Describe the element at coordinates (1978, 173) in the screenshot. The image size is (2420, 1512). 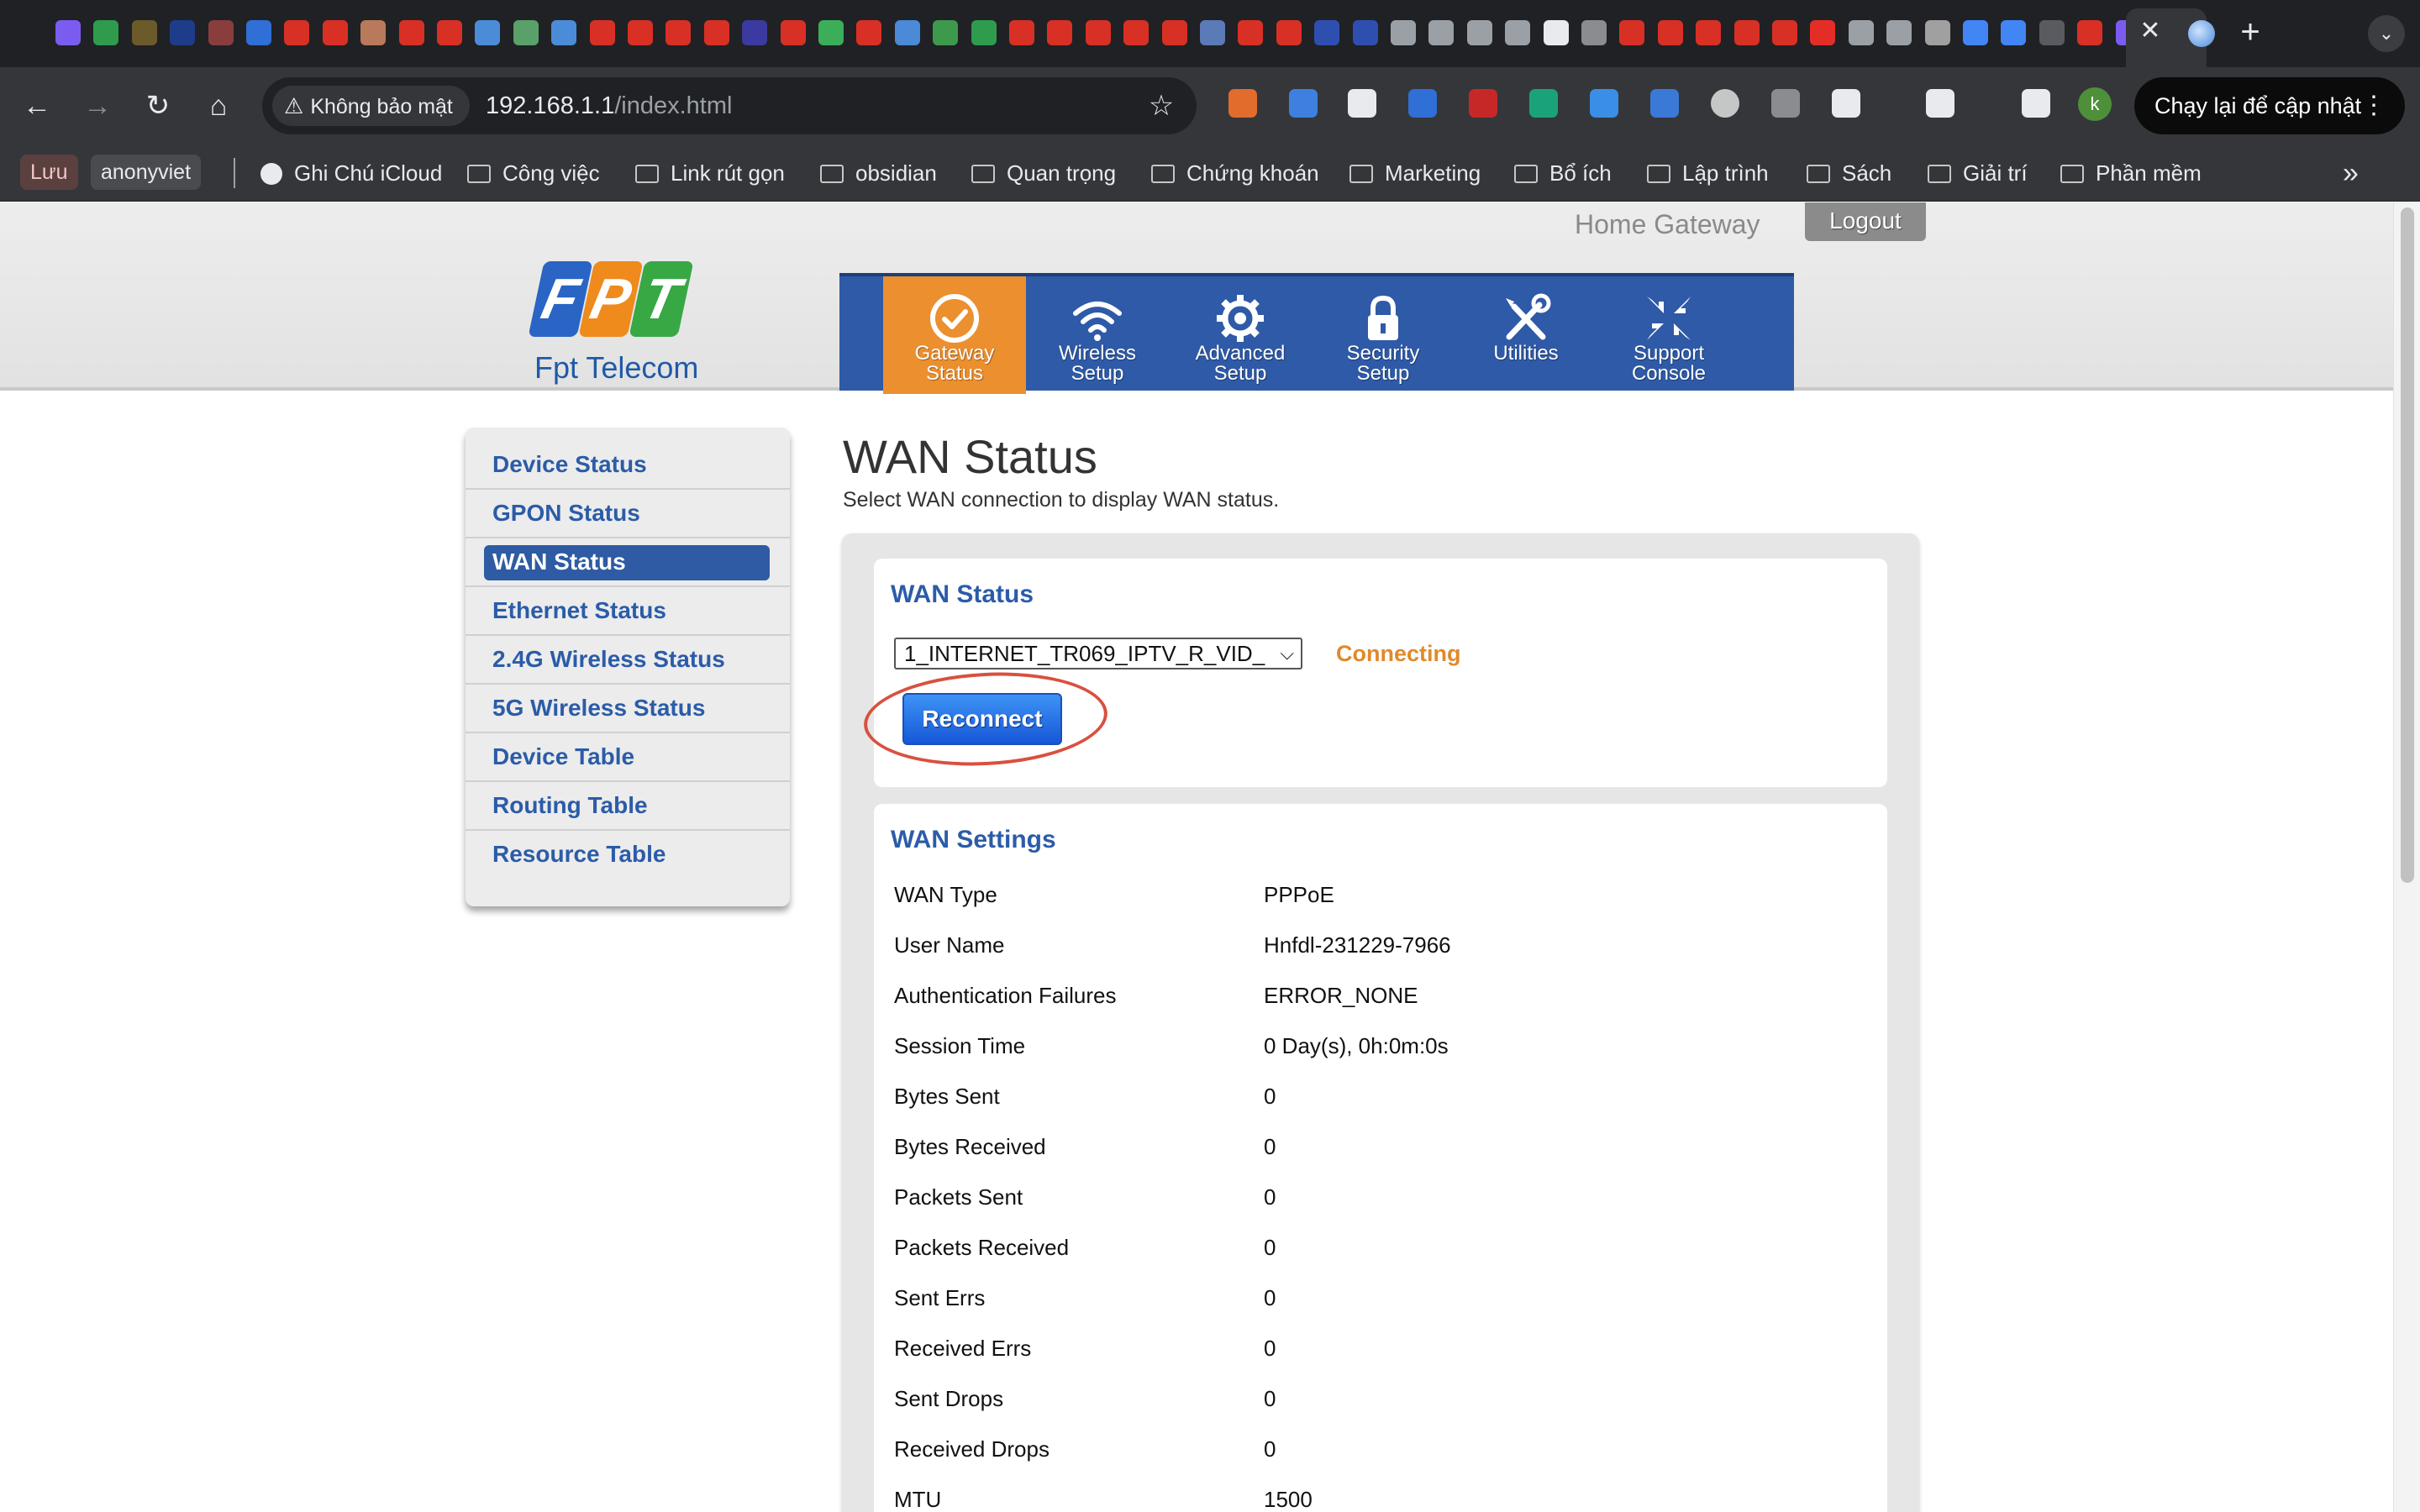
I see `bookmark-item: Giải trí` at that location.